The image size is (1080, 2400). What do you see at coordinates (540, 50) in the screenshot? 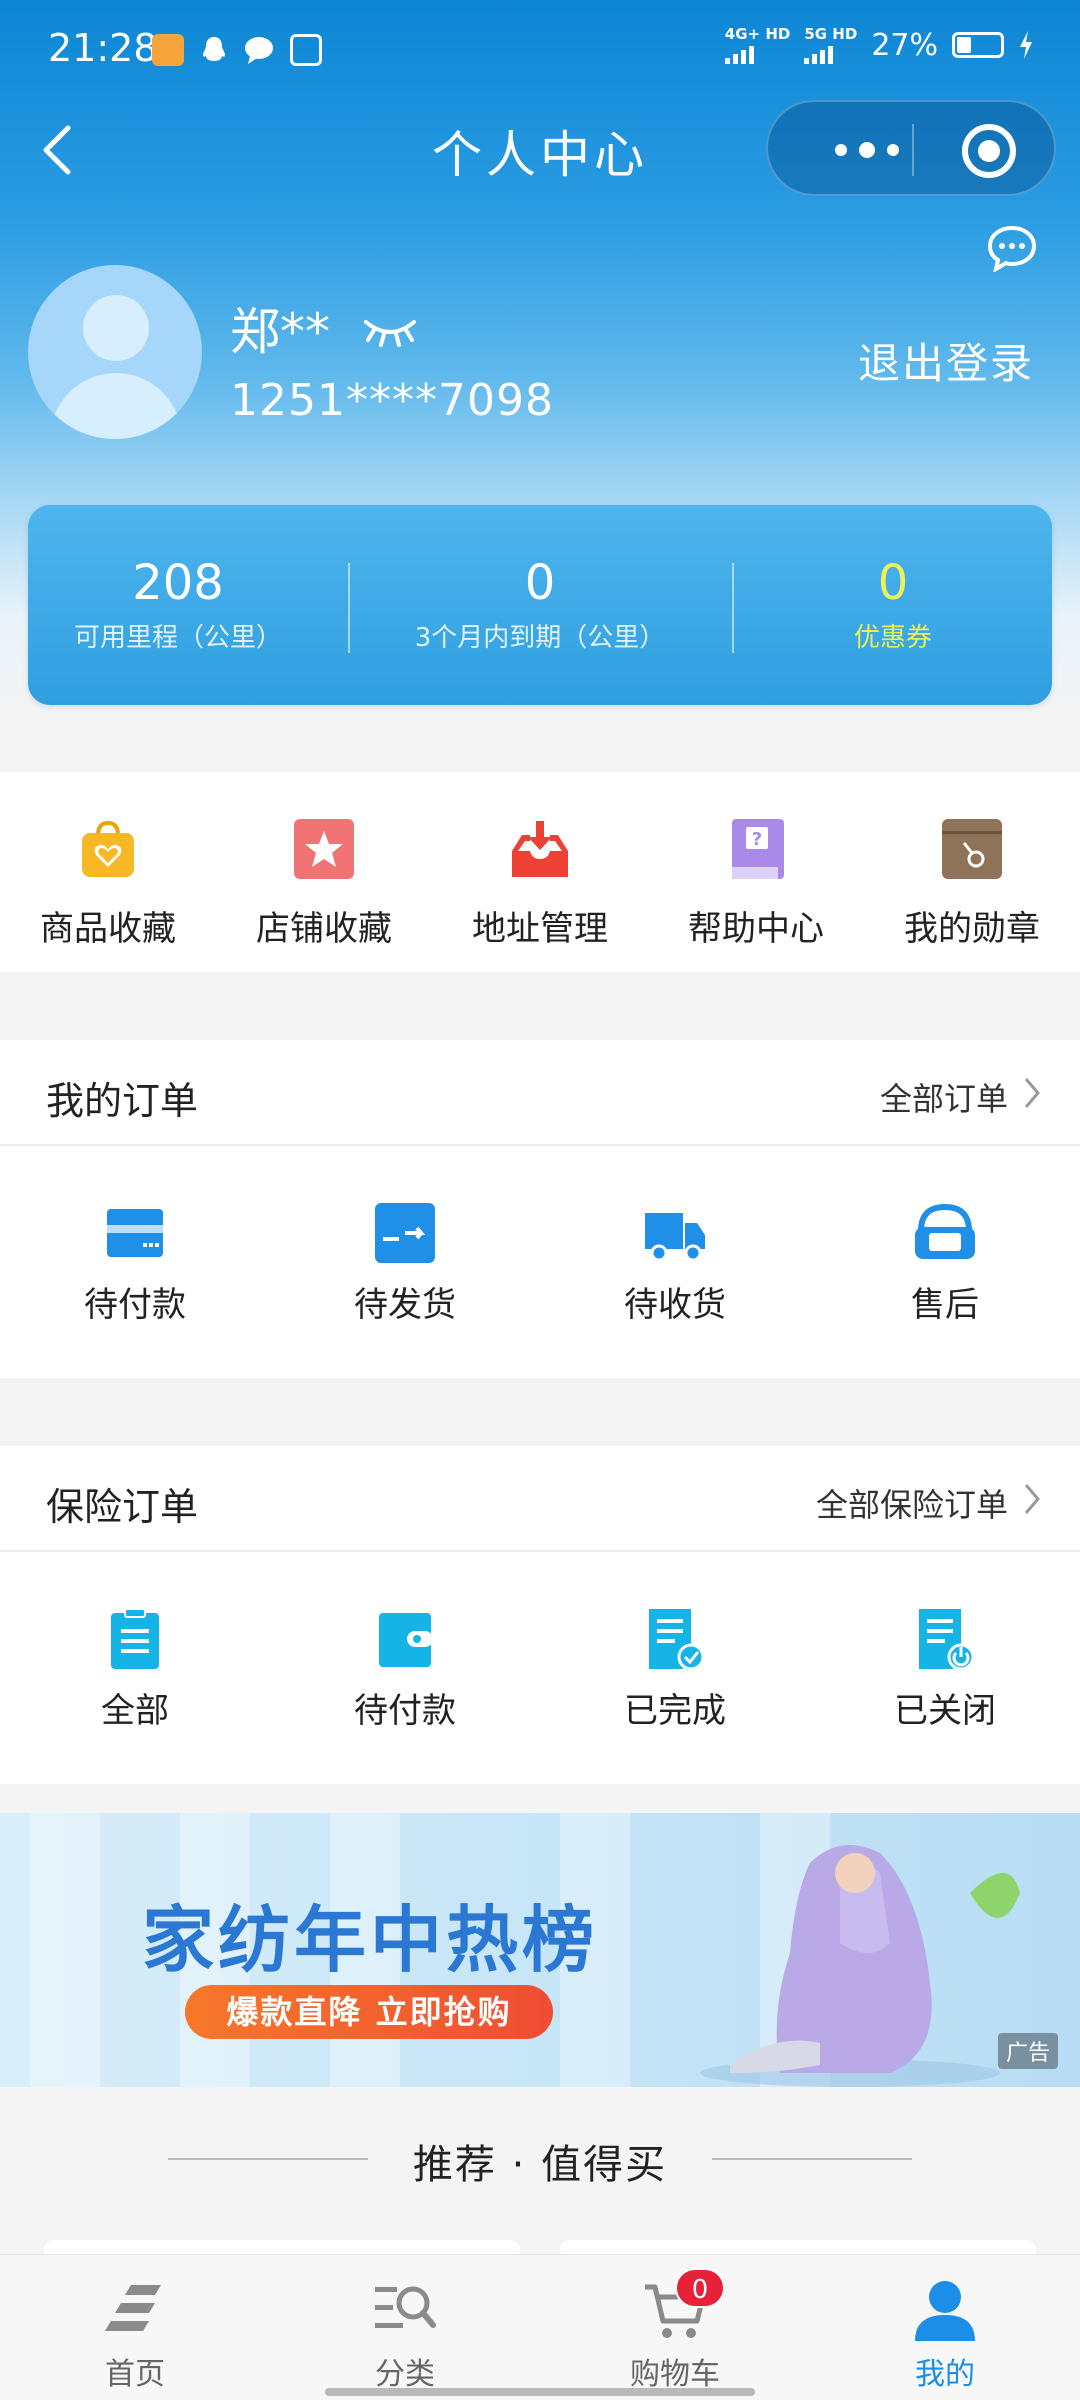
I see `status-bar: 21:28 4G+ HD 5G HD 27%` at bounding box center [540, 50].